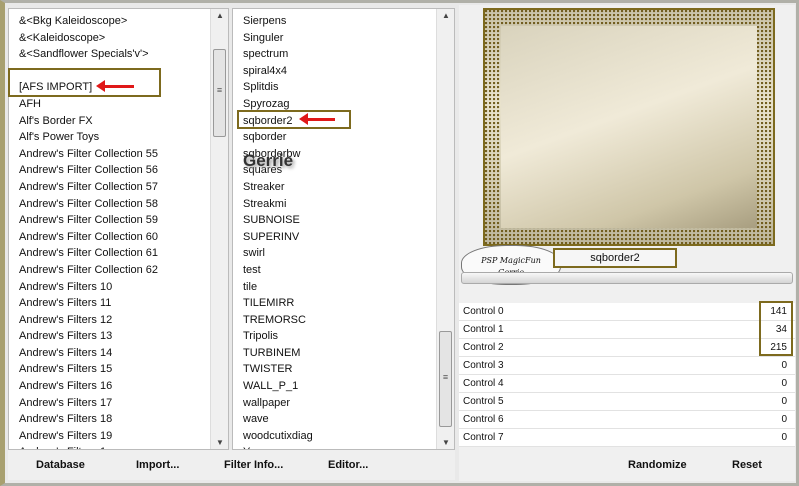 This screenshot has height=486, width=799. What do you see at coordinates (483, 419) in the screenshot?
I see `control-label: Control 6` at bounding box center [483, 419].